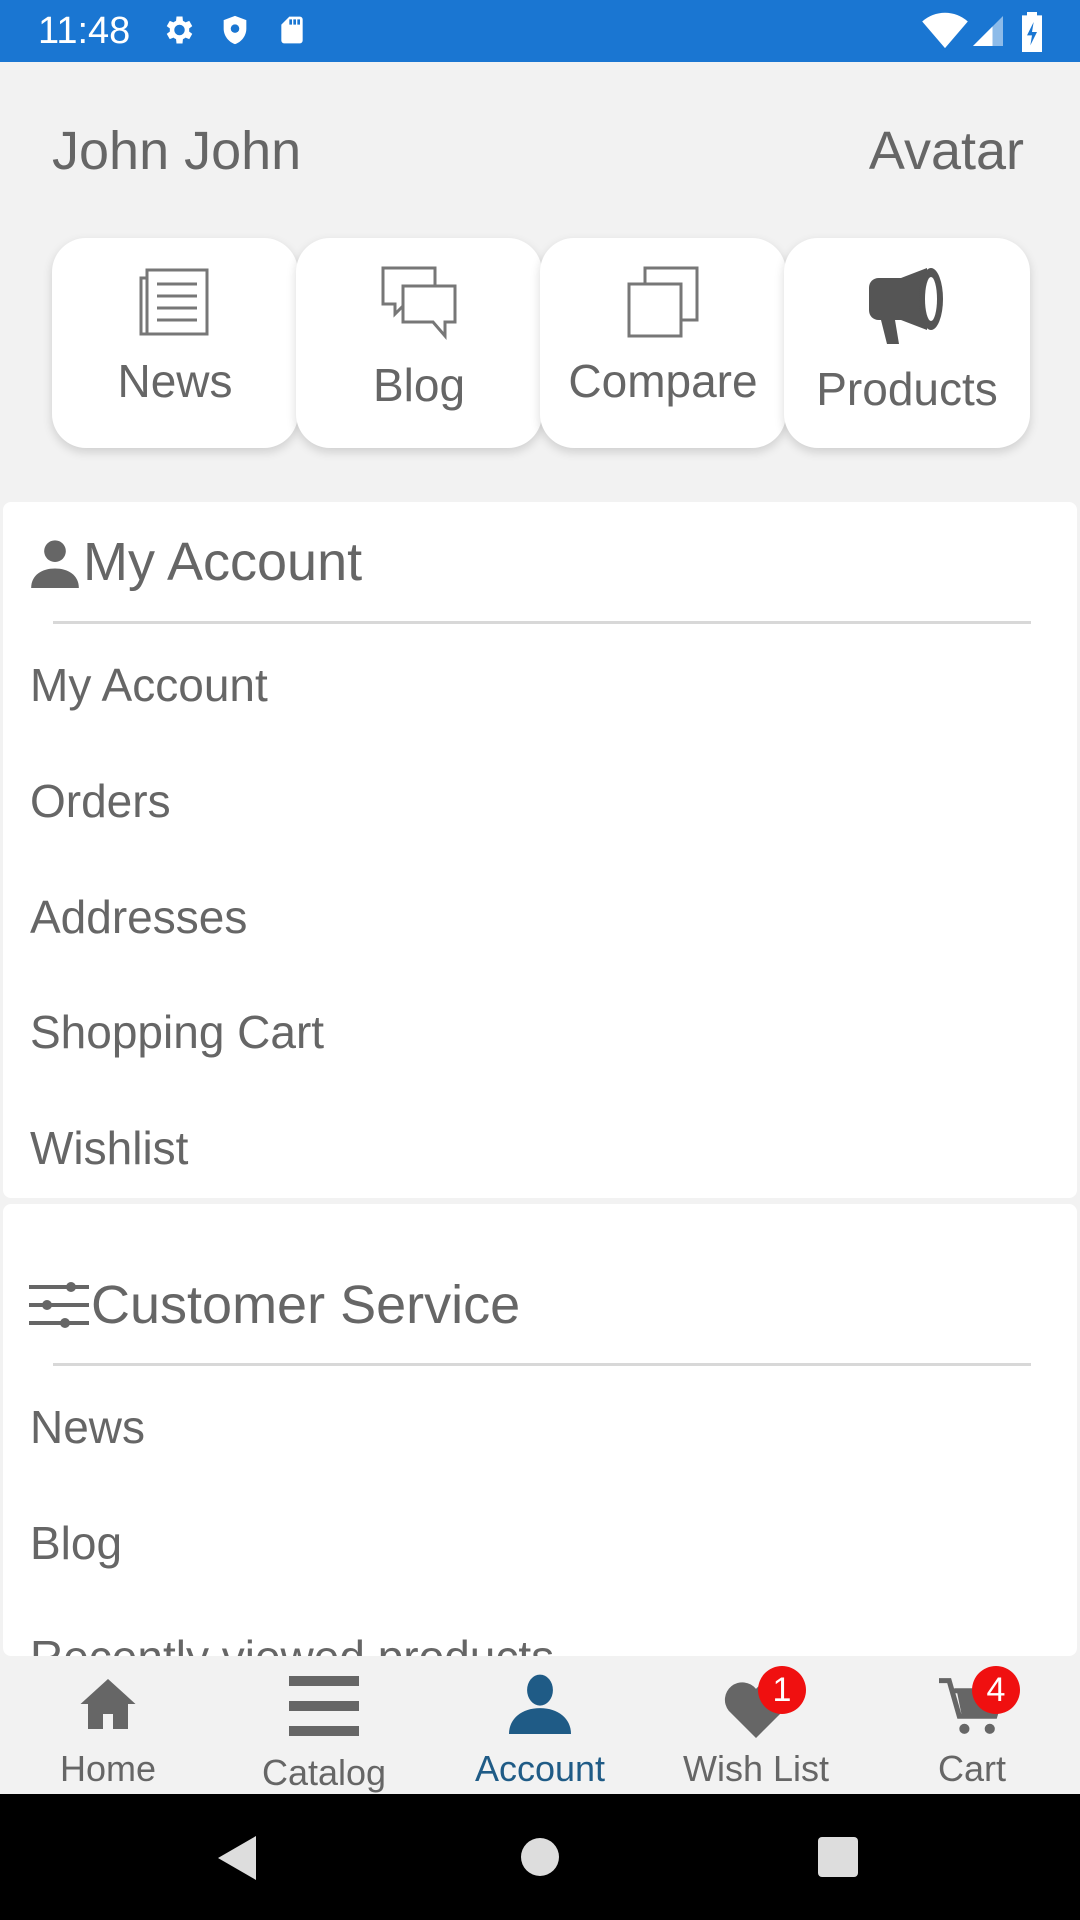 This screenshot has height=1920, width=1080. What do you see at coordinates (972, 1725) in the screenshot?
I see `nav-cart: 4 Cart` at bounding box center [972, 1725].